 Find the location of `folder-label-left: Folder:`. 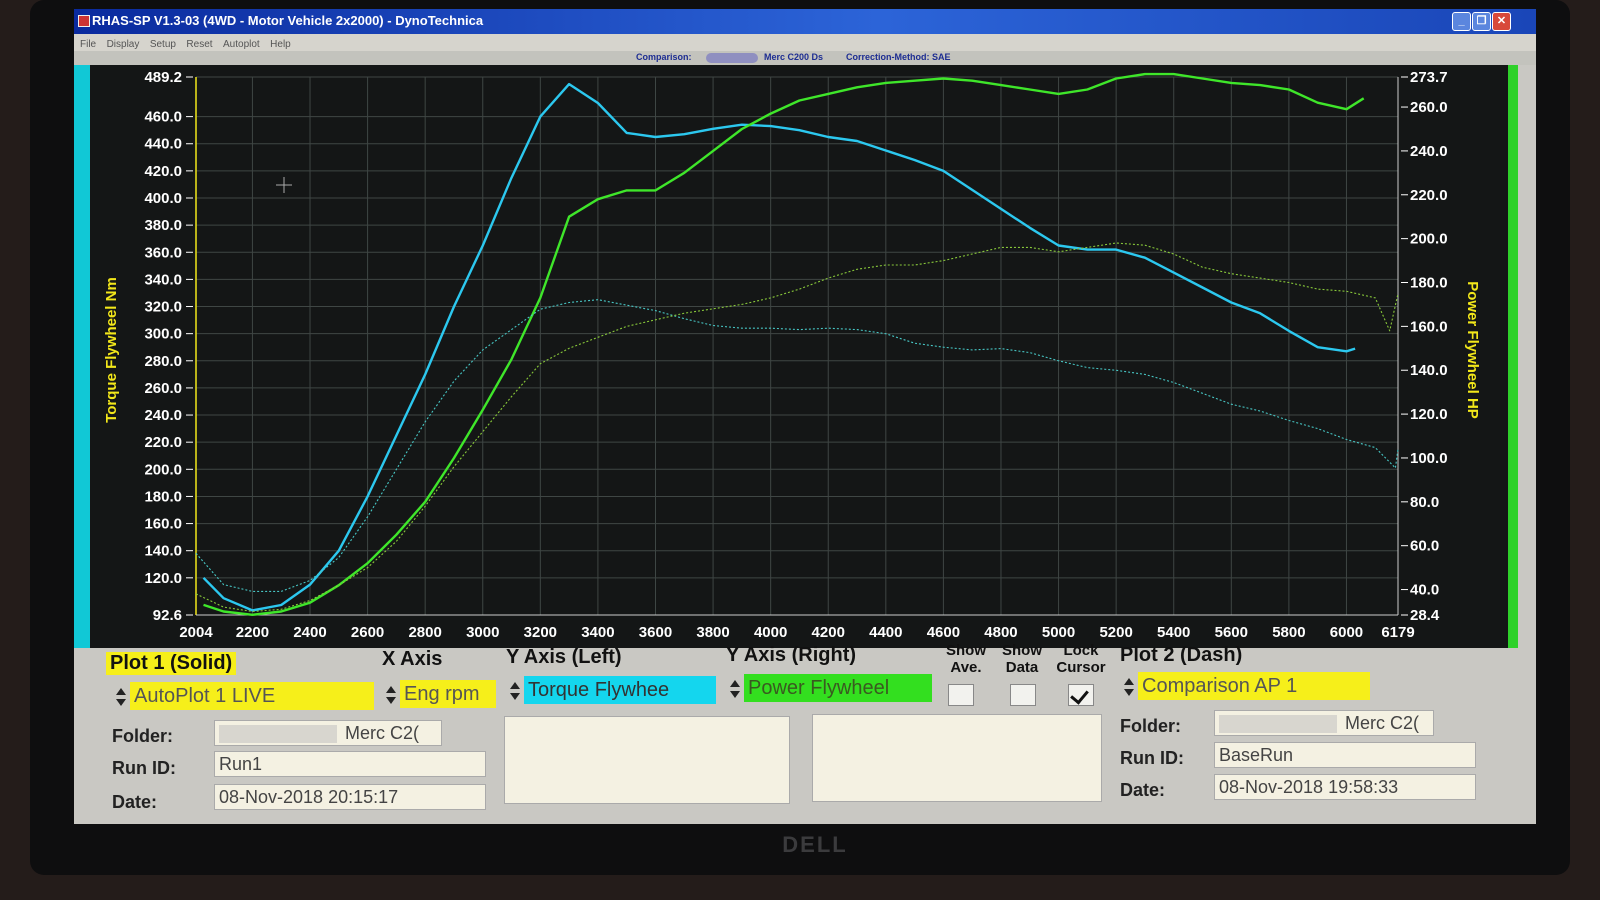

folder-label-left: Folder: is located at coordinates (142, 736).